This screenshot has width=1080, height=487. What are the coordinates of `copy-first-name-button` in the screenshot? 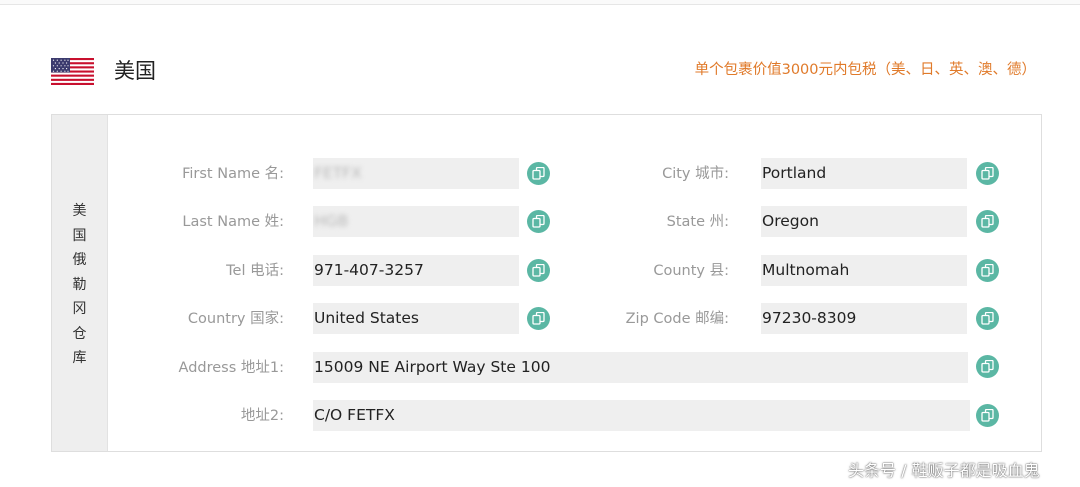 It's located at (538, 173).